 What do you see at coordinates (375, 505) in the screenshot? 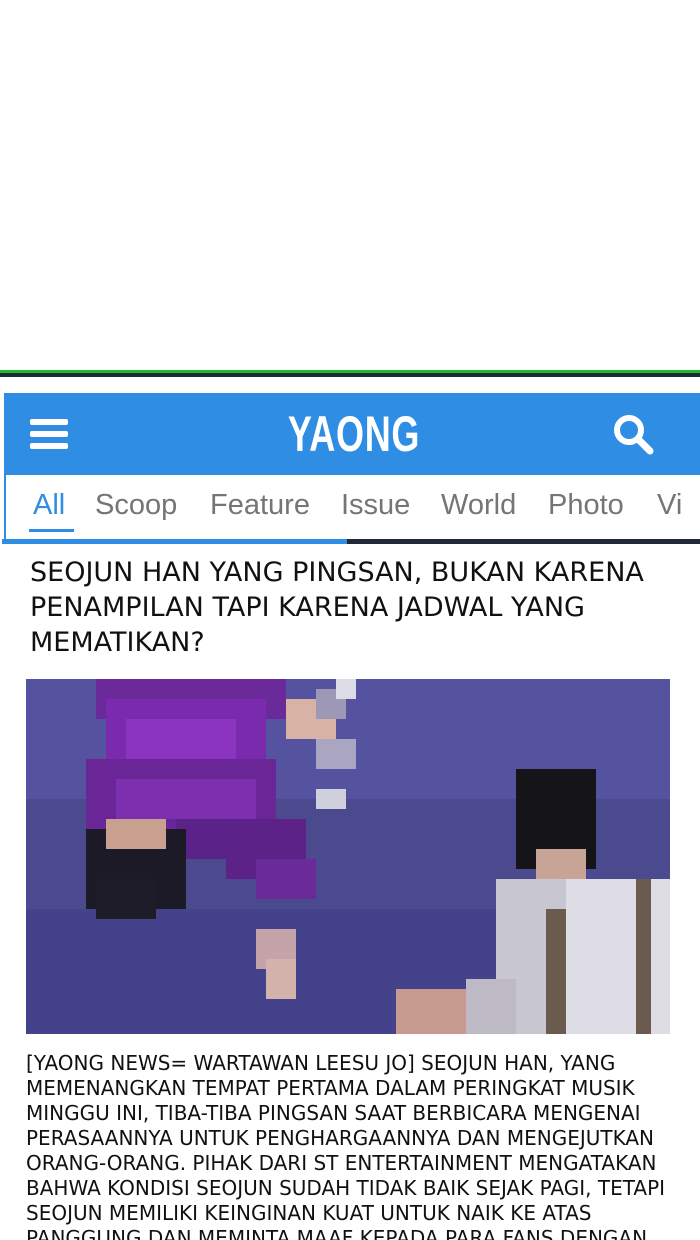
I see `tab-issue: Issue` at bounding box center [375, 505].